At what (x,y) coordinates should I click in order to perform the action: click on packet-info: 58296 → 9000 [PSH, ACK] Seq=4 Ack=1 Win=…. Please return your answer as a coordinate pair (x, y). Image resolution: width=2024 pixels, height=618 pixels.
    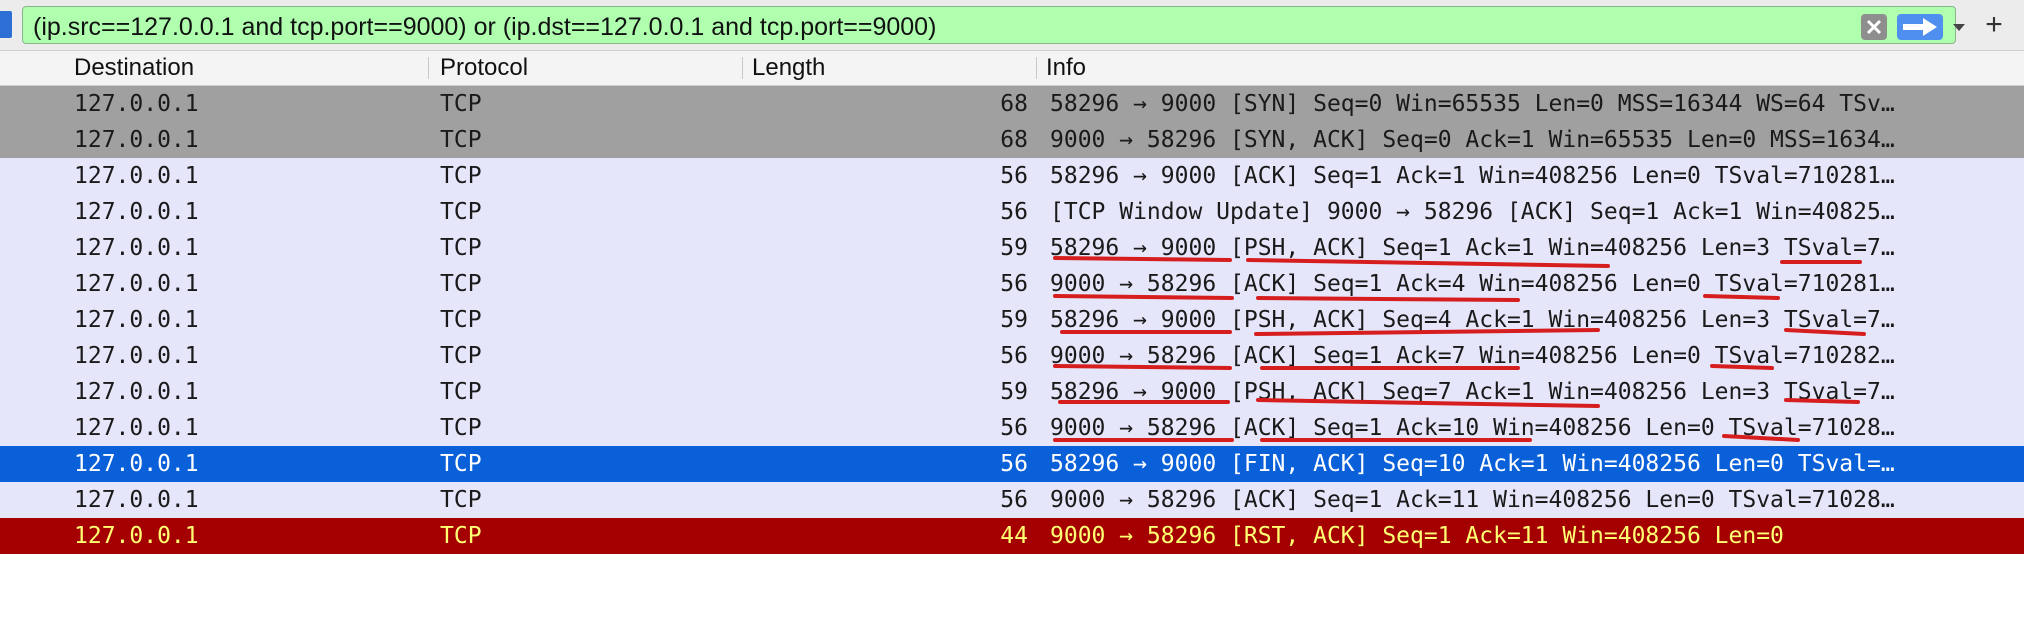
    Looking at the image, I should click on (1472, 320).